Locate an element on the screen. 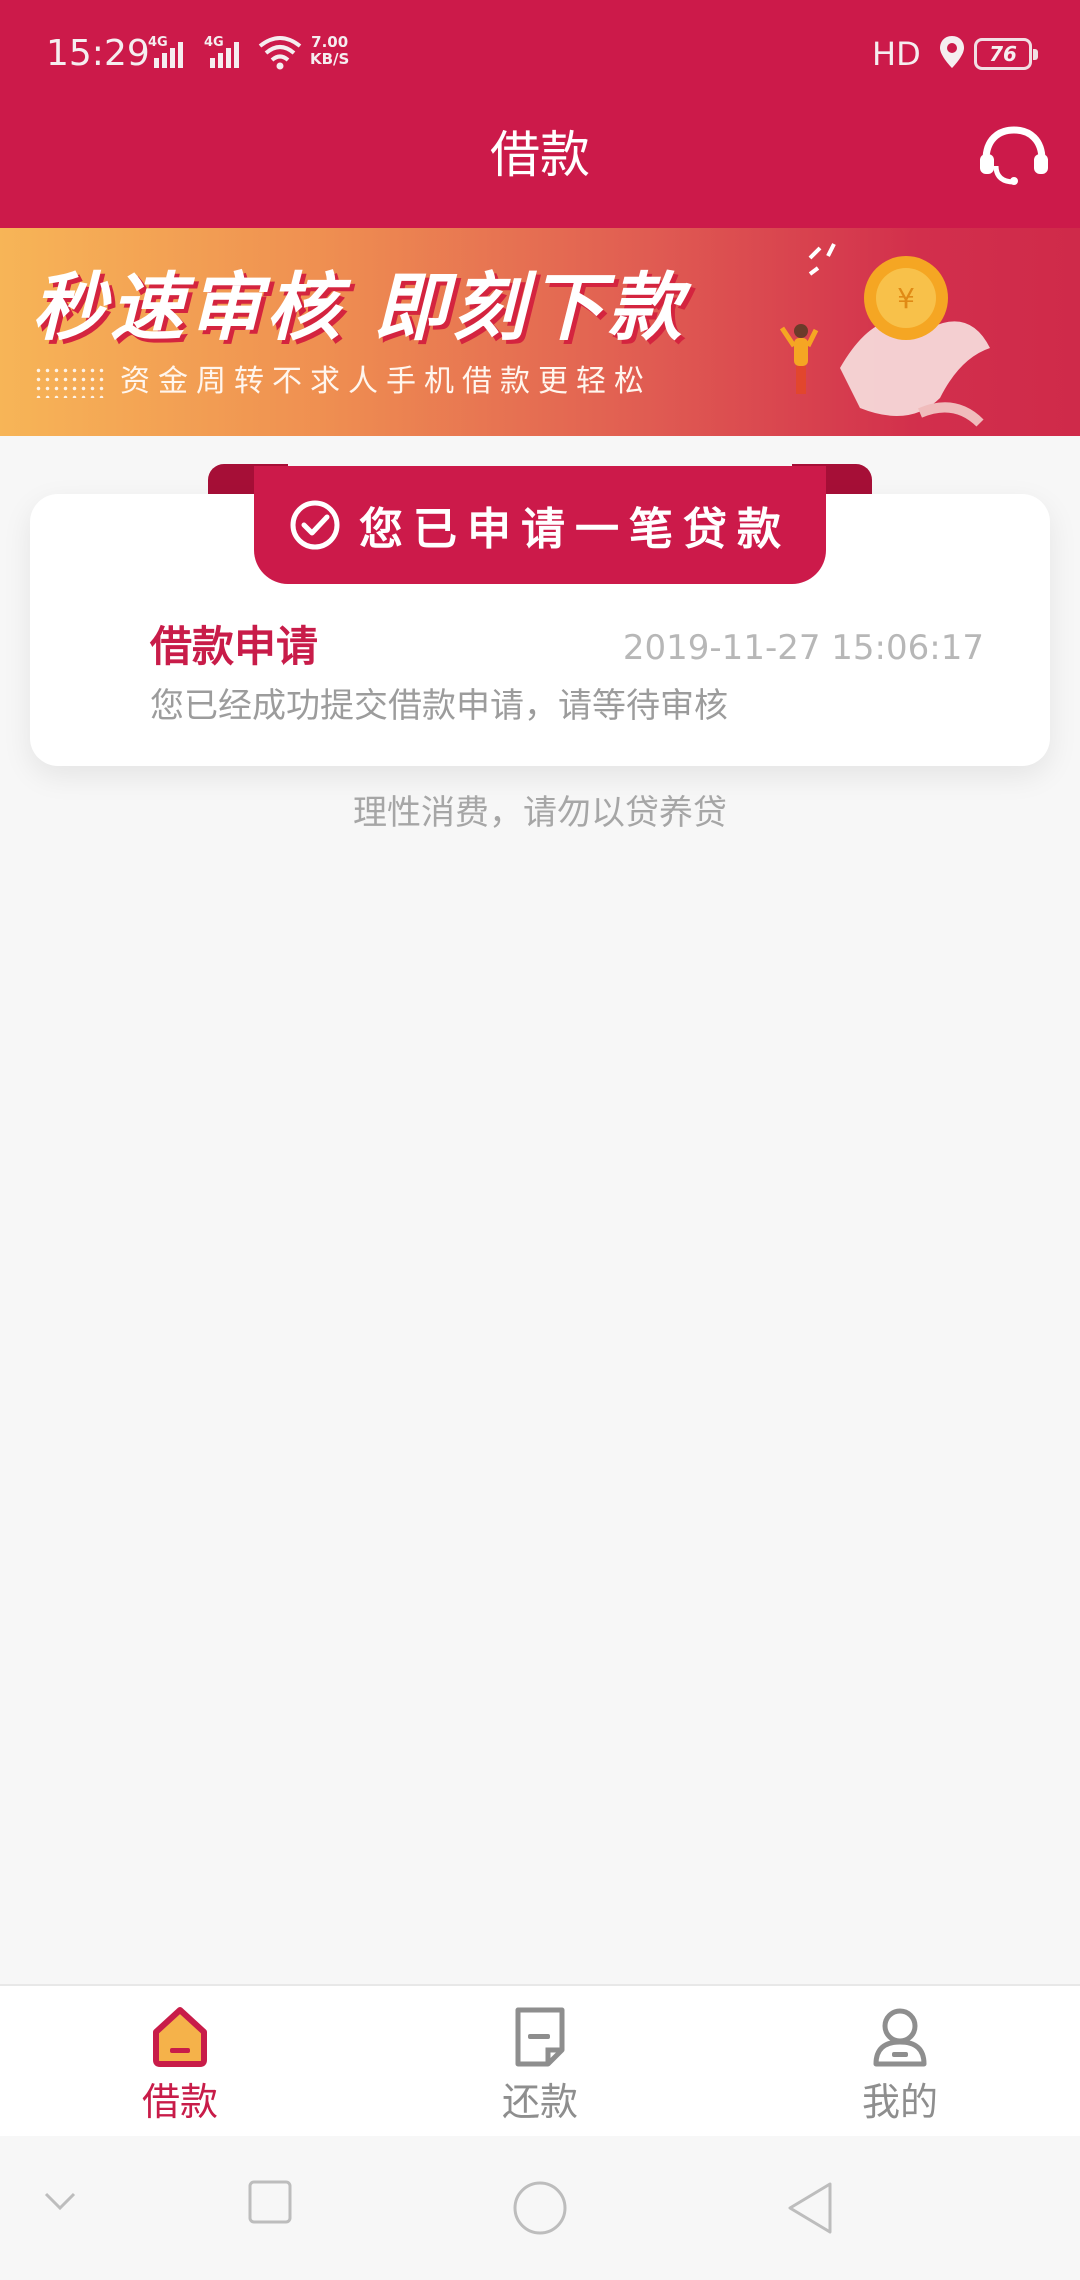 This screenshot has width=1080, height=2280. tab-repay-label: 还款 is located at coordinates (539, 2102).